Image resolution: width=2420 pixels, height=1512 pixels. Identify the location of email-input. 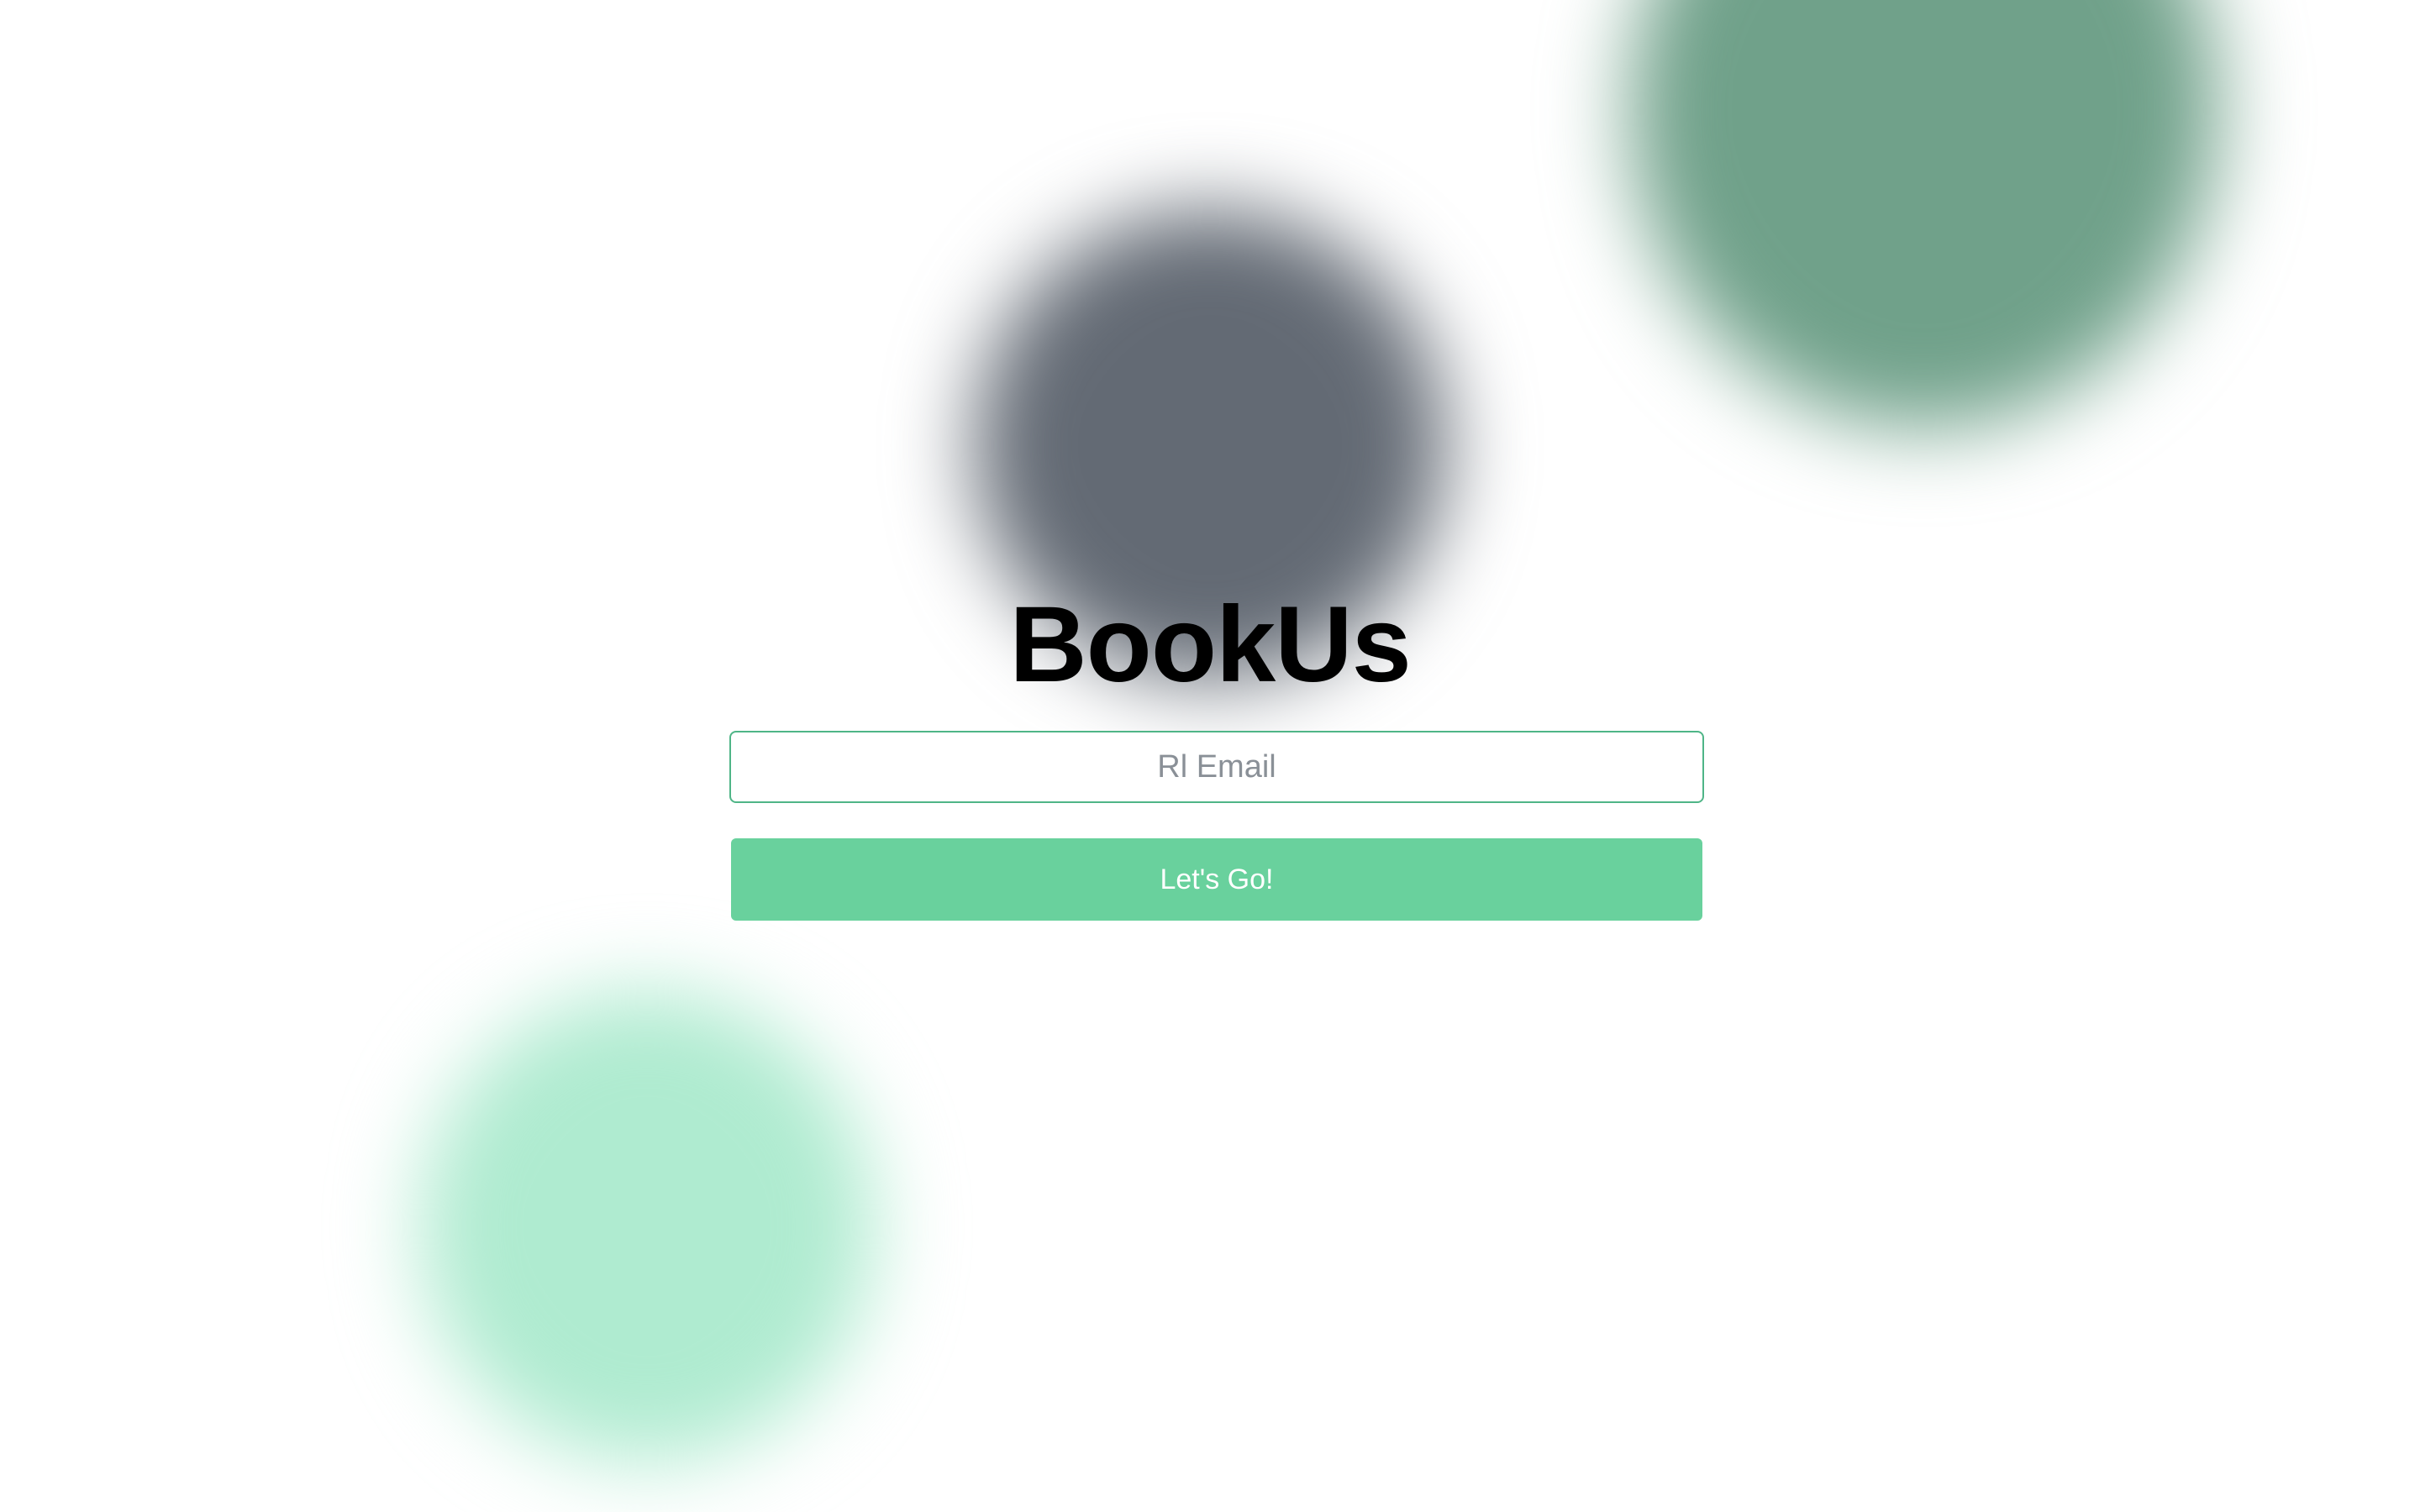
(1216, 767).